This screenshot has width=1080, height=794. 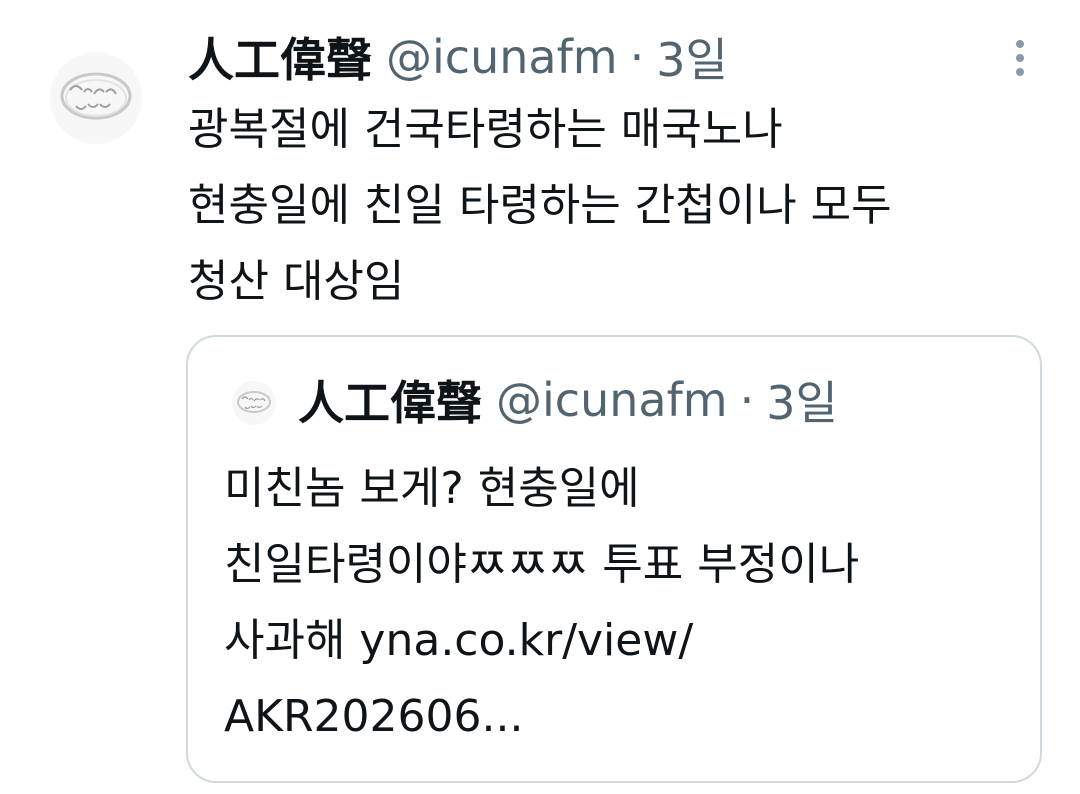 I want to click on avatar, so click(x=96, y=98).